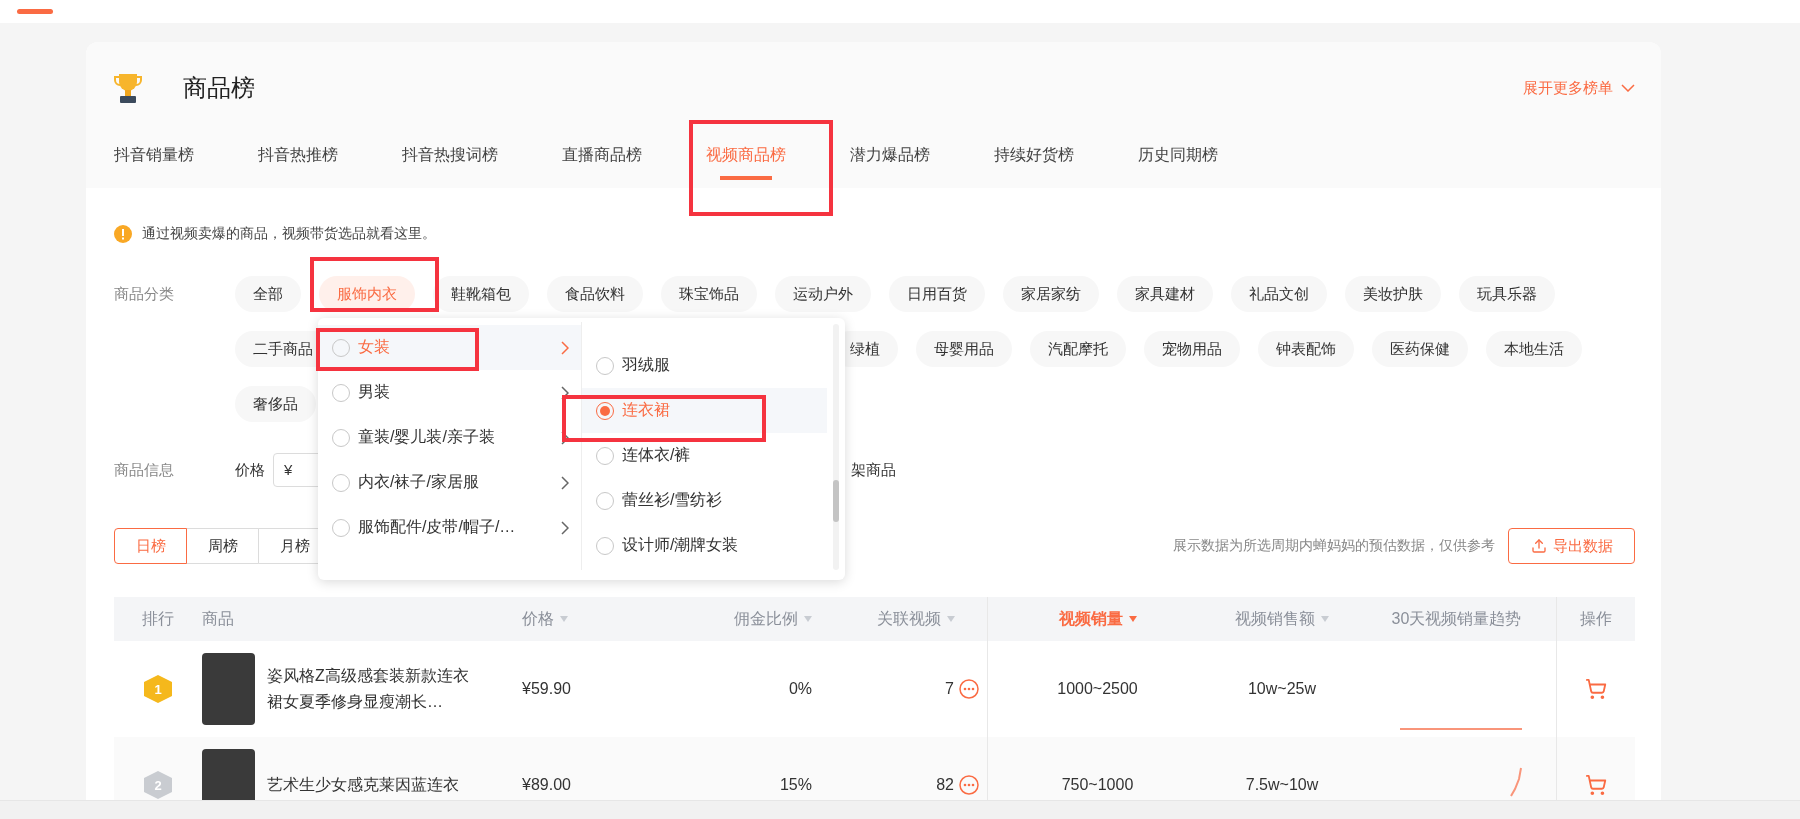  I want to click on category-chip: 本地生活, so click(1534, 349).